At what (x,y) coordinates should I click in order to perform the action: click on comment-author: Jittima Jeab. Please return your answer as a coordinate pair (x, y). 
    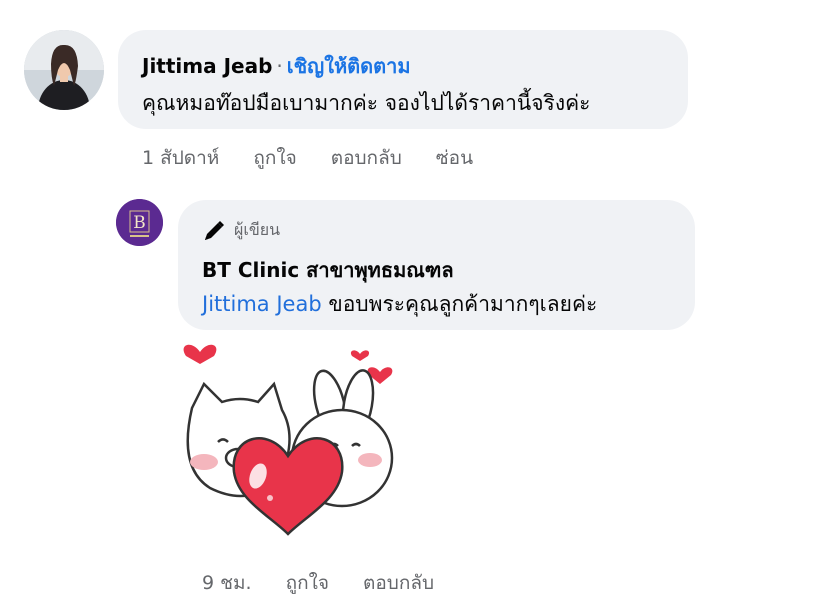
    Looking at the image, I should click on (207, 66).